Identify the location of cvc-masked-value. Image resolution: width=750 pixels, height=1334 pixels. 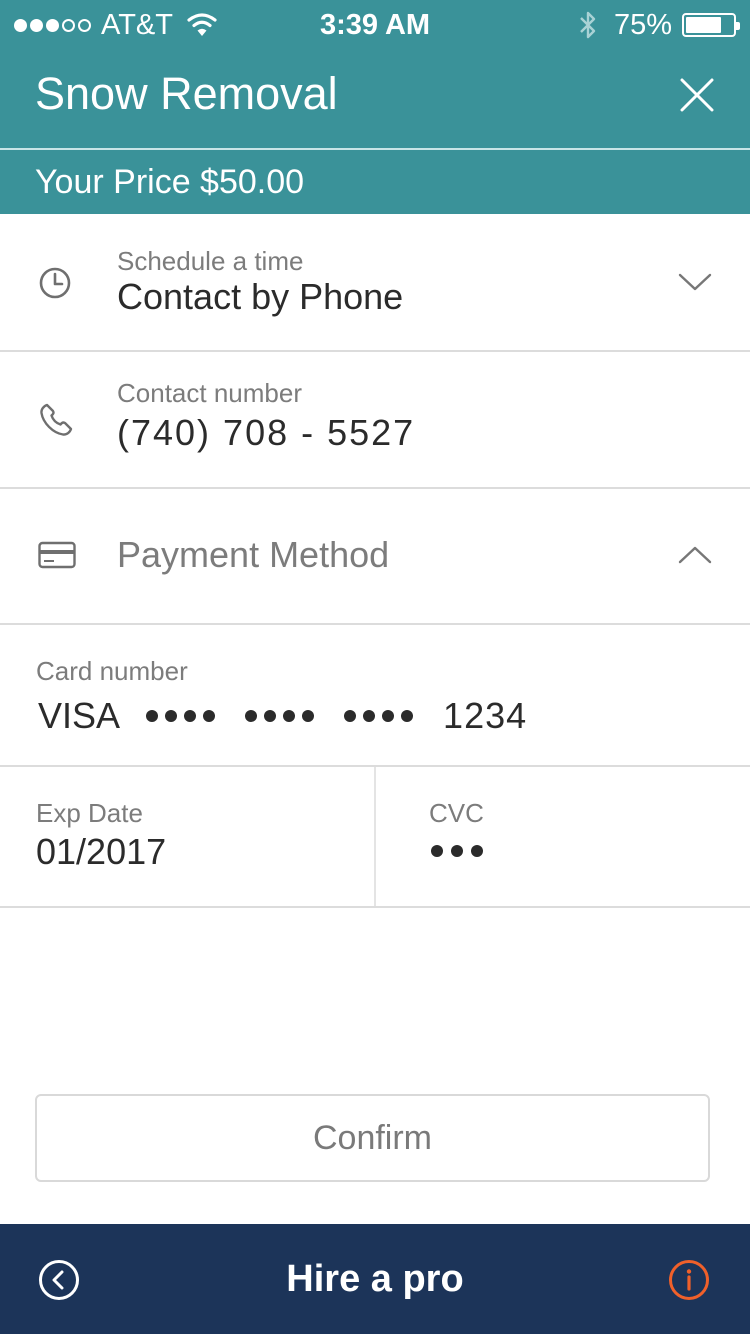
(457, 851).